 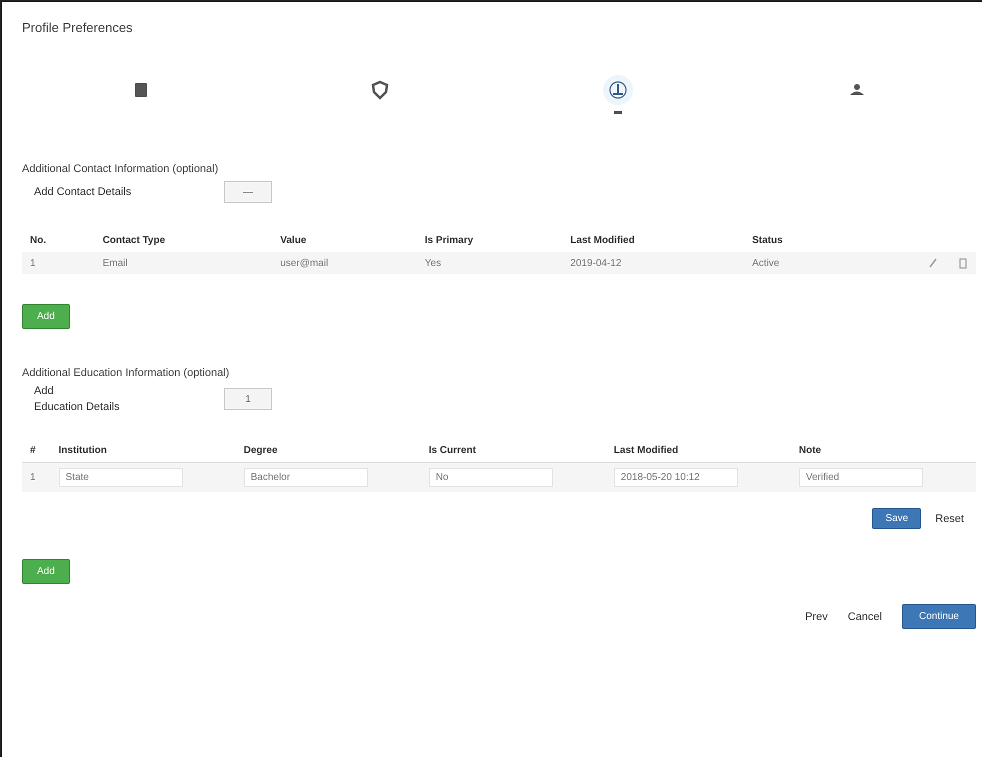 What do you see at coordinates (44, 391) in the screenshot?
I see `field-label: Add` at bounding box center [44, 391].